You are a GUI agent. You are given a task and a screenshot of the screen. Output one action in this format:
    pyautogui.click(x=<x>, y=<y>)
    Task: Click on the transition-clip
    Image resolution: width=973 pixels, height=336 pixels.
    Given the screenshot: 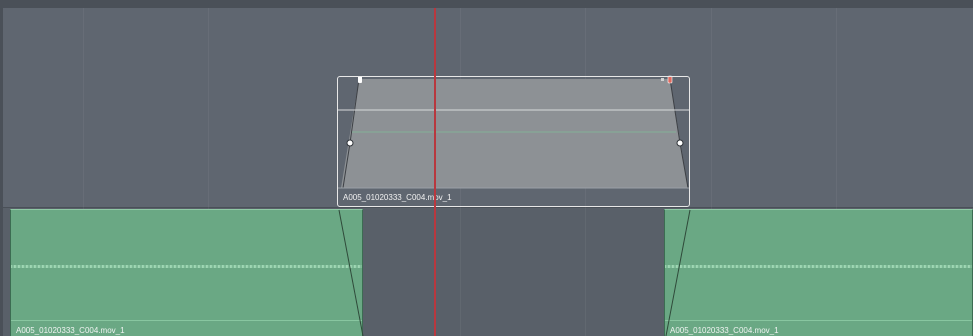 What is the action you would take?
    pyautogui.click(x=513, y=141)
    